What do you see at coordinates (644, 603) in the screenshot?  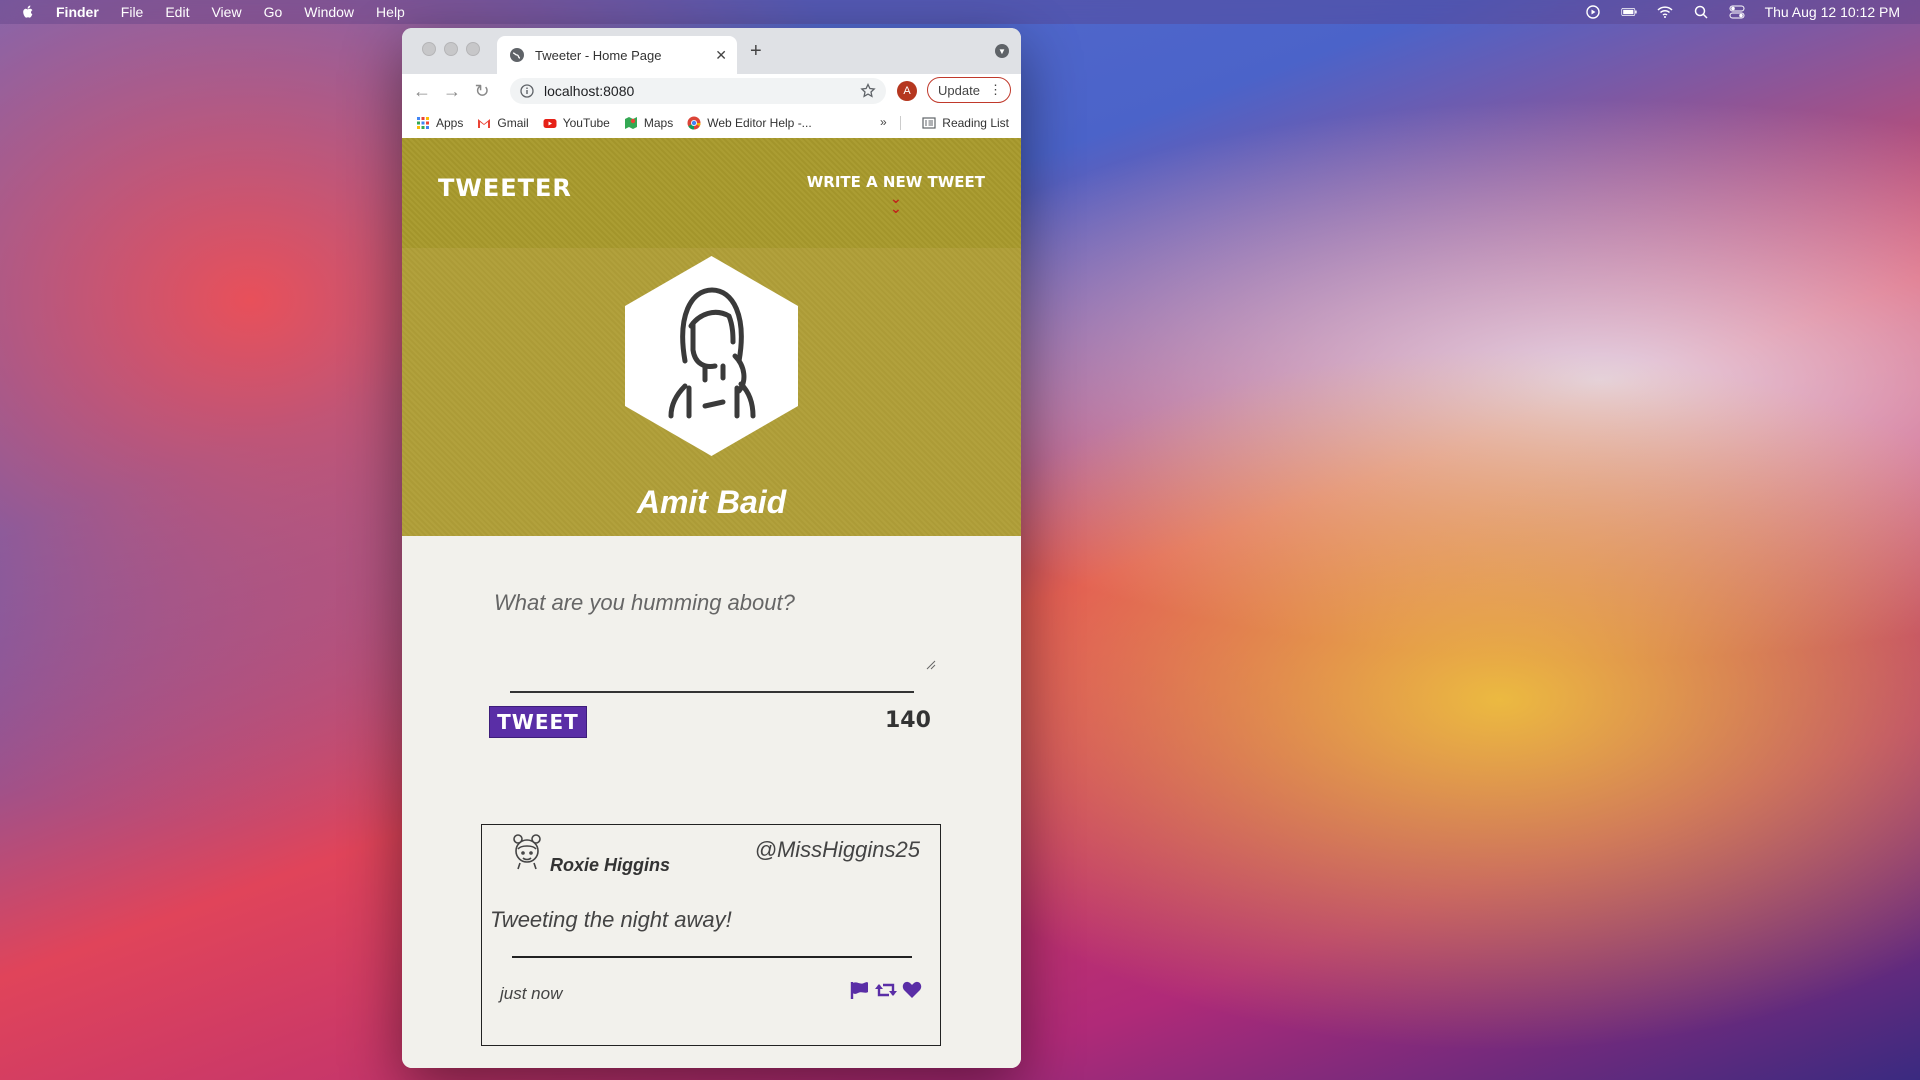 I see `tweet-textarea: What are you humming about?` at bounding box center [644, 603].